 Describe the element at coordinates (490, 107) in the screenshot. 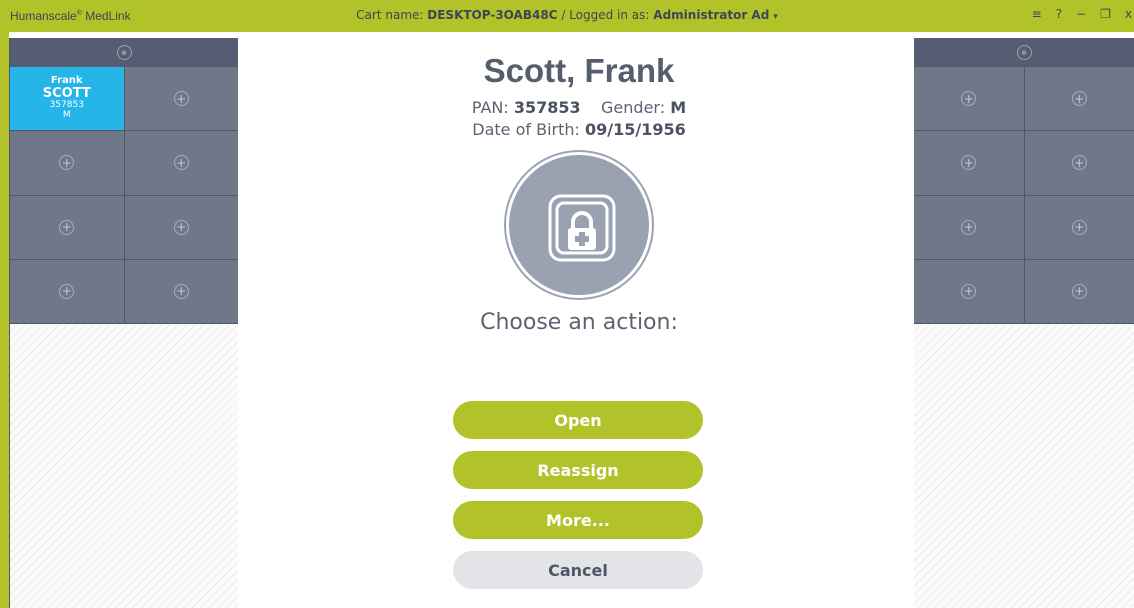

I see `pan-label: PAN:` at that location.